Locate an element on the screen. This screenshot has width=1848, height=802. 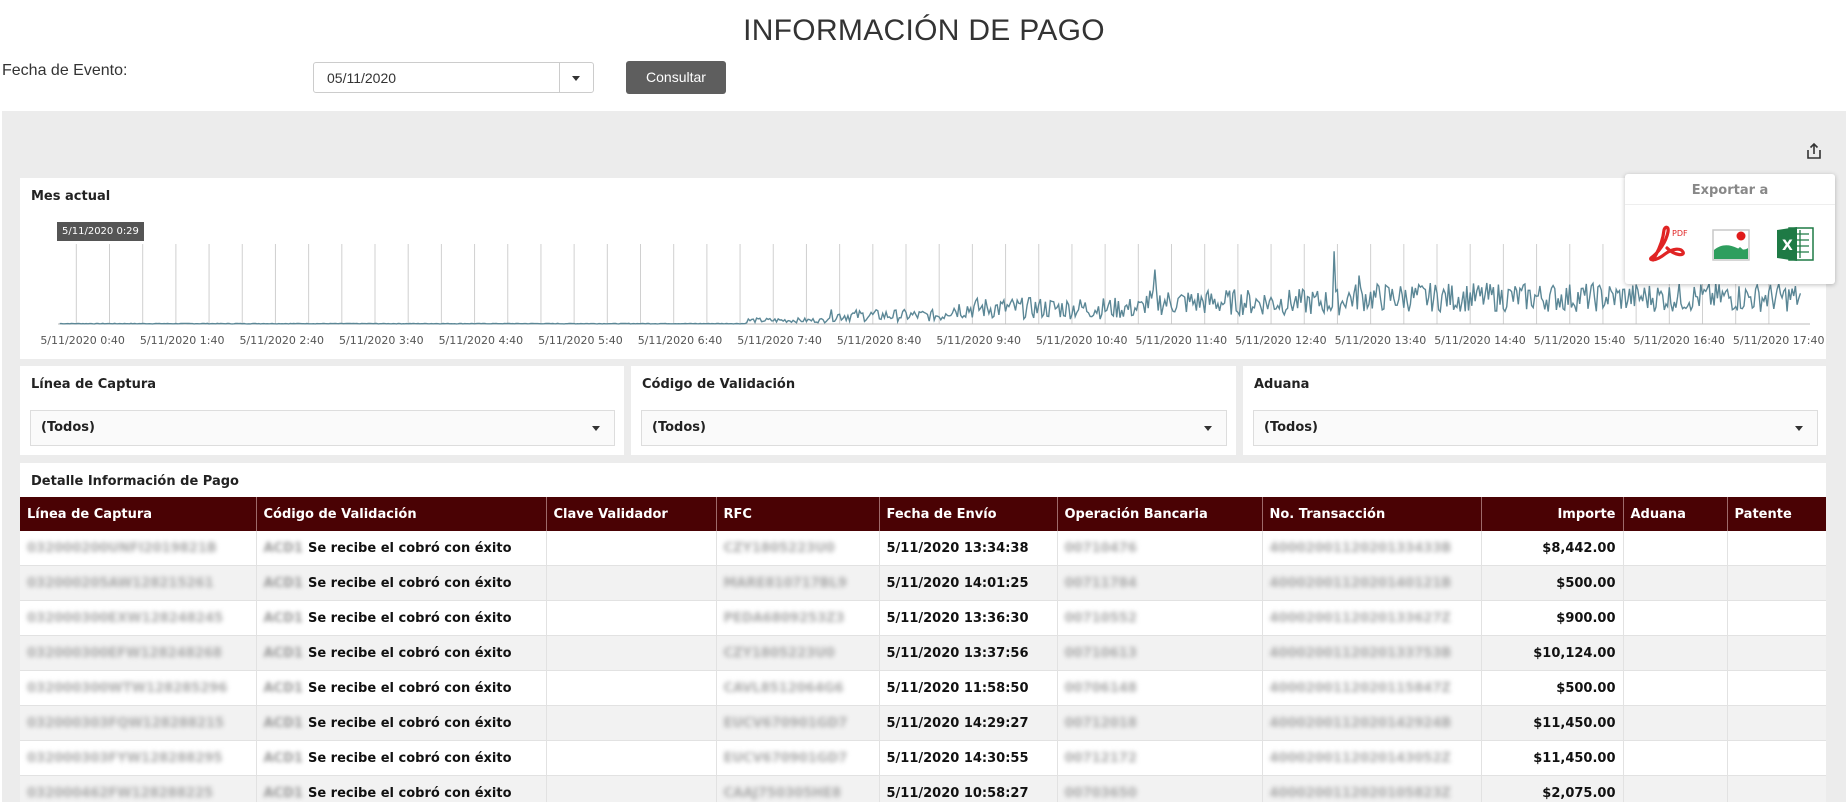
fecha-evento-combobox: 05/11/2020 is located at coordinates (453, 77).